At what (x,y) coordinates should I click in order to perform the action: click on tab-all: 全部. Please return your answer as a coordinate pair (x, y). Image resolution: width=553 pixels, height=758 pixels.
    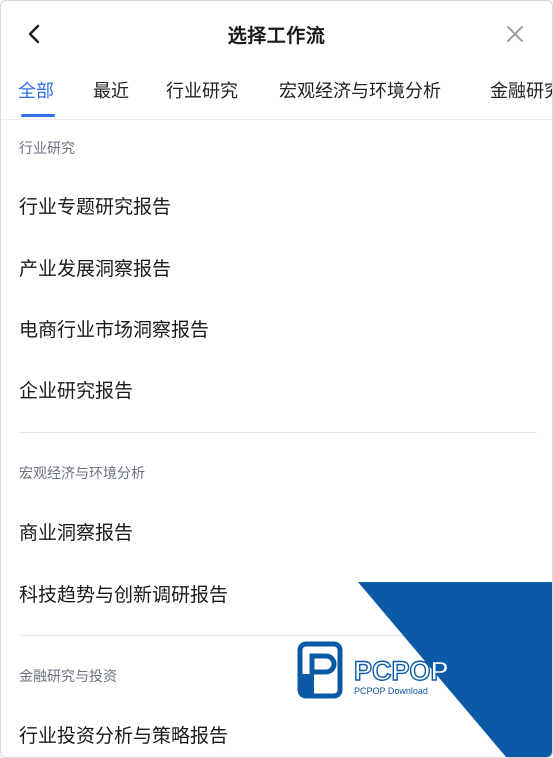
    Looking at the image, I should click on (36, 90).